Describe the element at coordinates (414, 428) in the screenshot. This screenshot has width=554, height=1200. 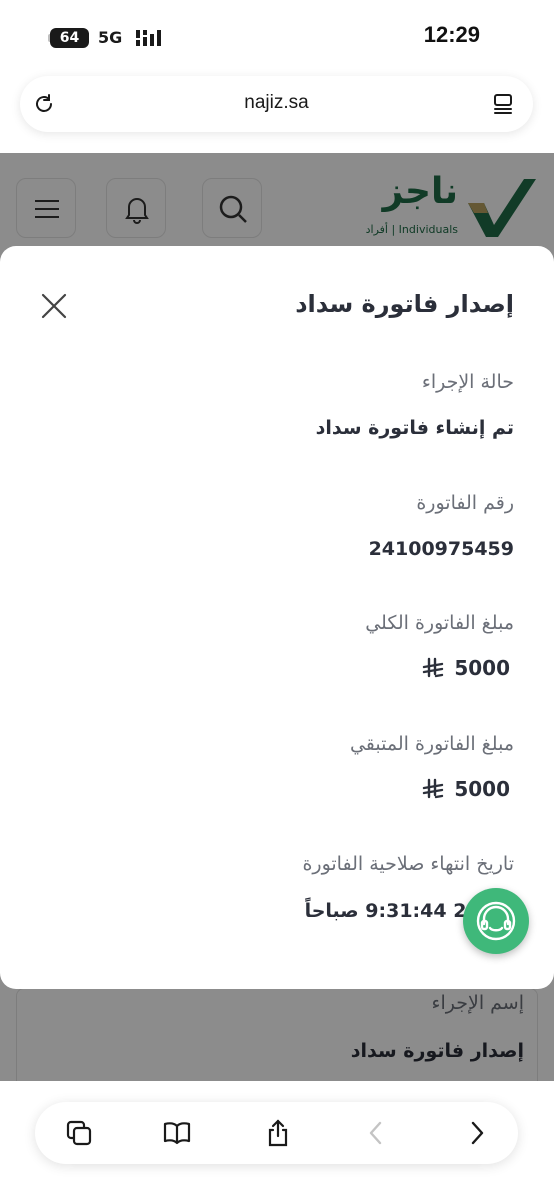
I see `status-value: تم إنشاء فاتورة سداد` at that location.